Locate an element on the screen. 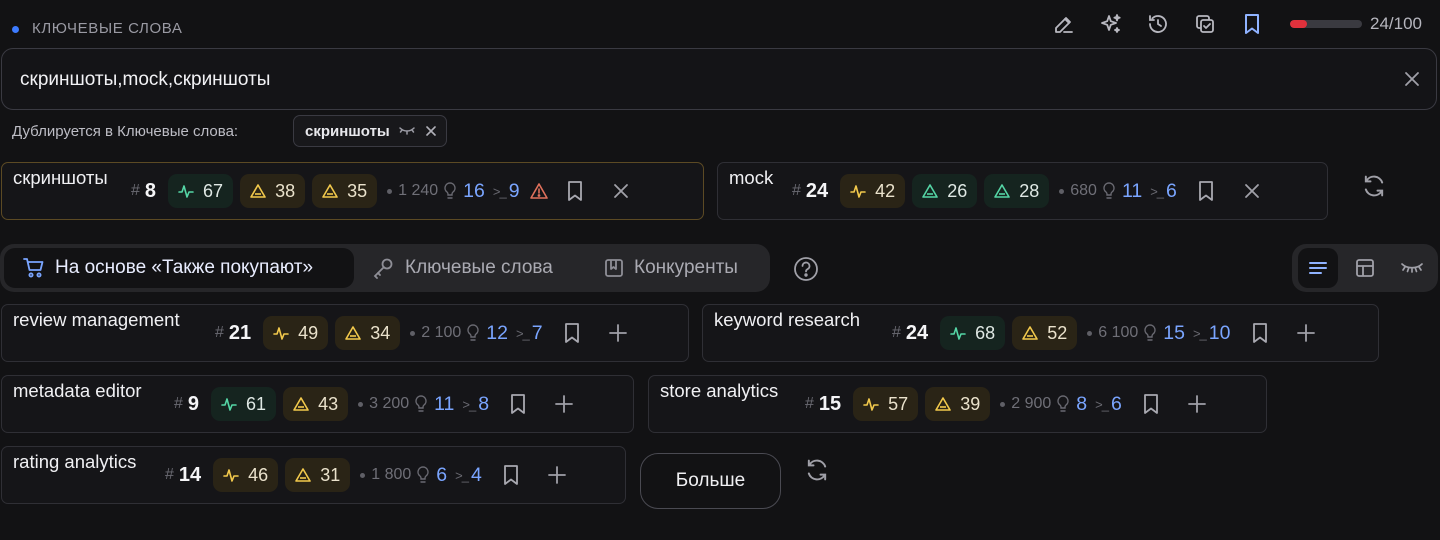 The height and width of the screenshot is (540, 1440). keyword-name: скриншоты is located at coordinates (60, 177).